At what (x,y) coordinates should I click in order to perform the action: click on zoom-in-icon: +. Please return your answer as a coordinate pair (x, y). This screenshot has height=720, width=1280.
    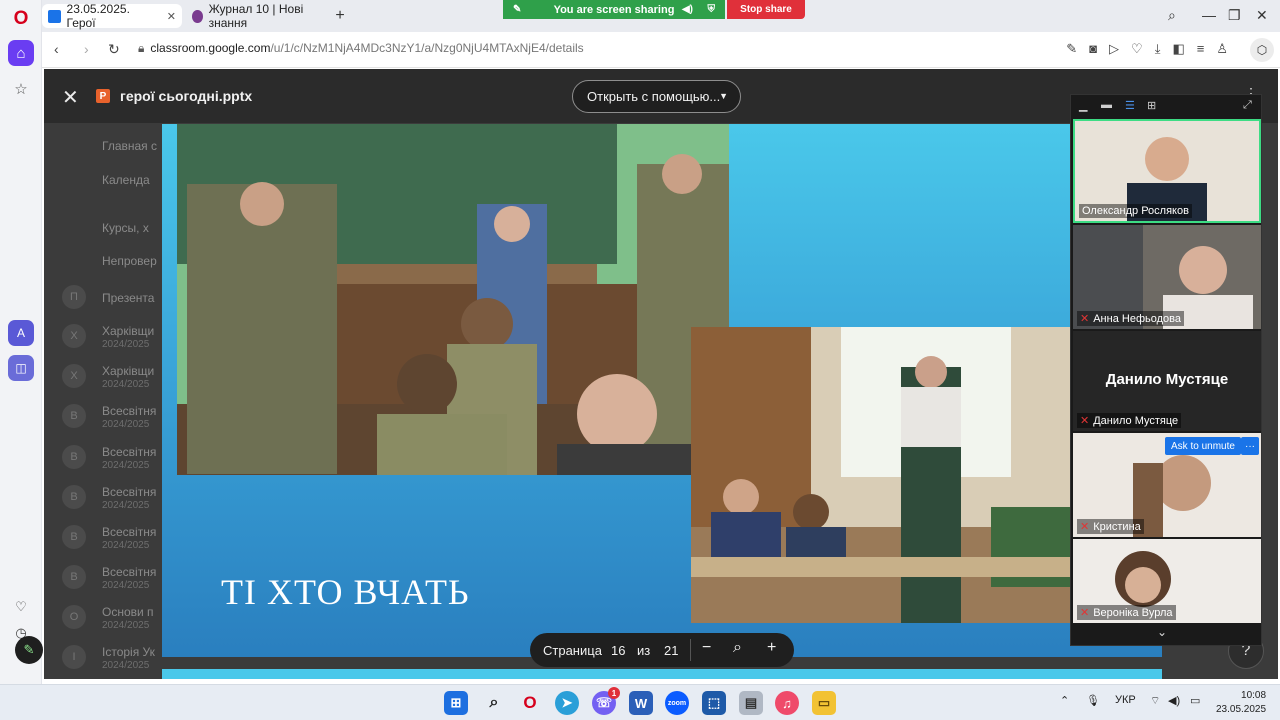
    Looking at the image, I should click on (771, 648).